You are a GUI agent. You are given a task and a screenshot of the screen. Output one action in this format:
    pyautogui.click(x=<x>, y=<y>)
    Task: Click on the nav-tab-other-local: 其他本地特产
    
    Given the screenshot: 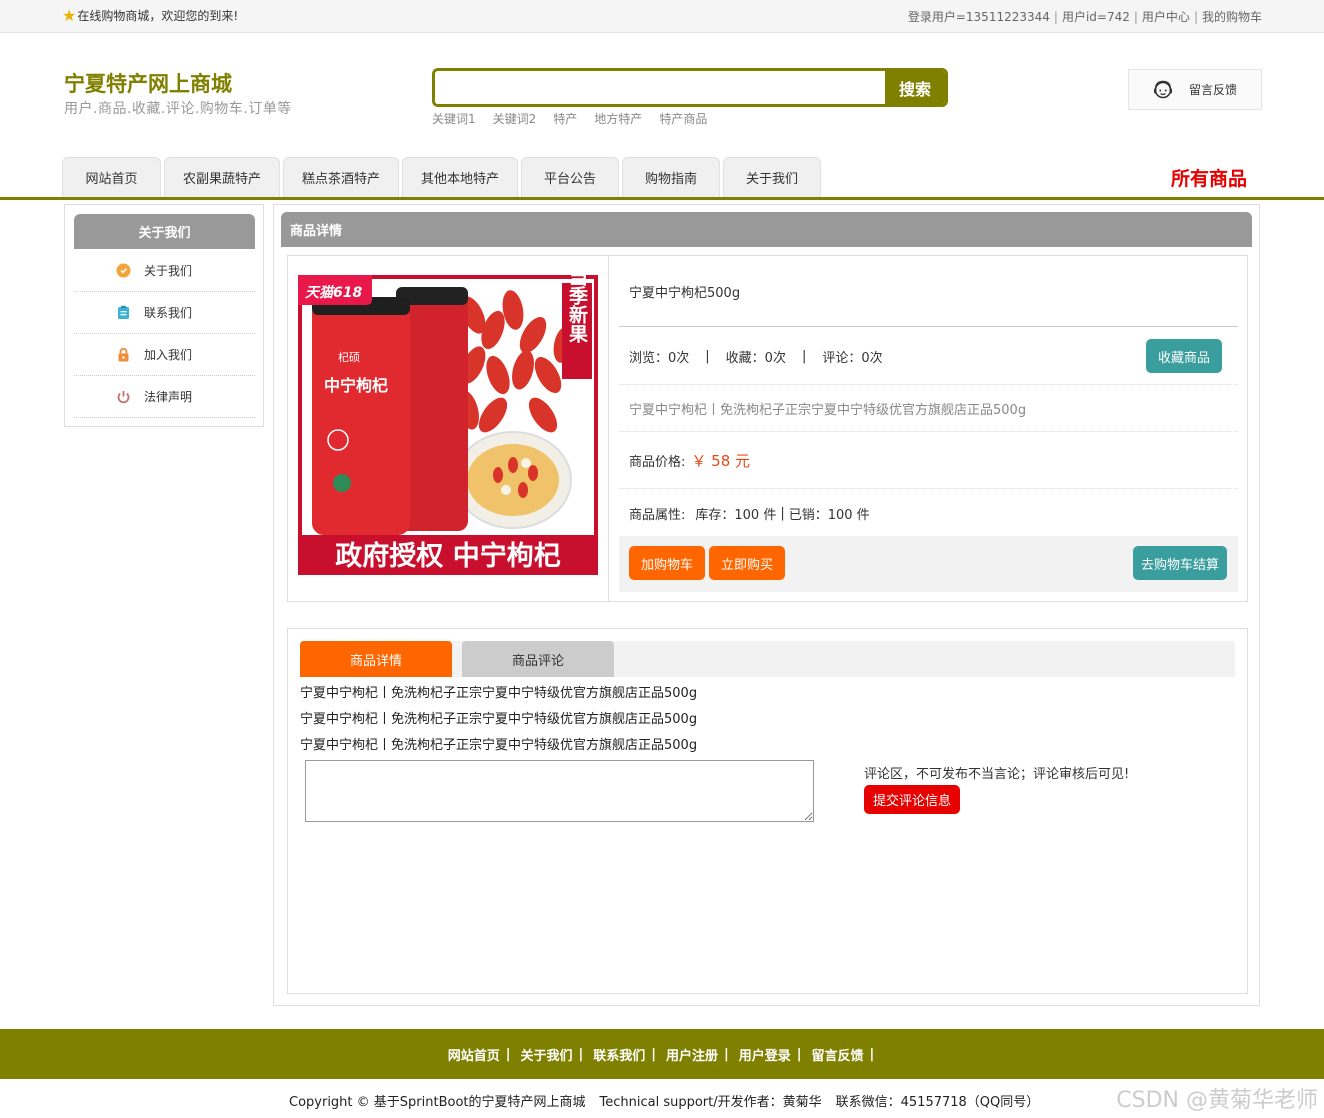 What is the action you would take?
    pyautogui.click(x=460, y=177)
    